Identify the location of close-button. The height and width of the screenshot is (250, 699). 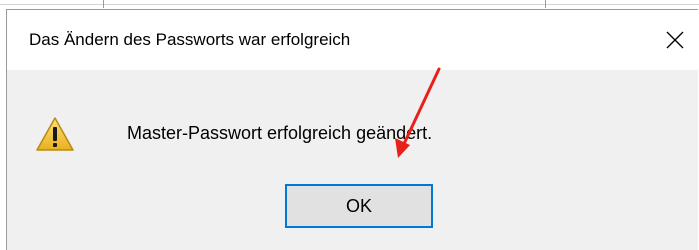
(675, 40).